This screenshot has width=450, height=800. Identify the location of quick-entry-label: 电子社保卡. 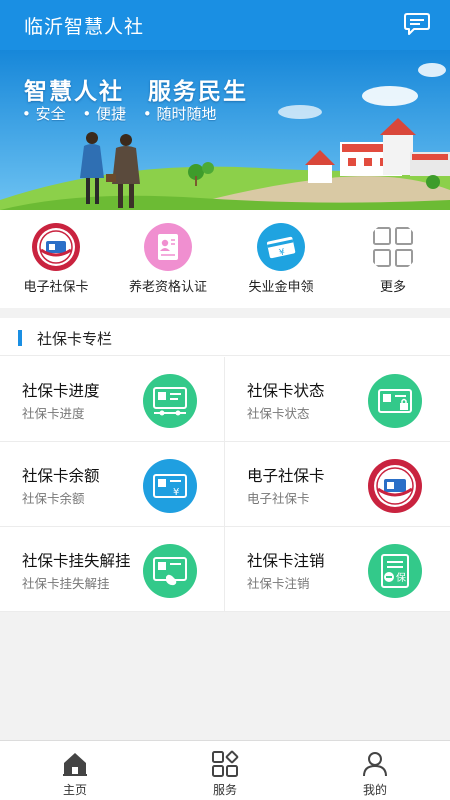
(56, 287).